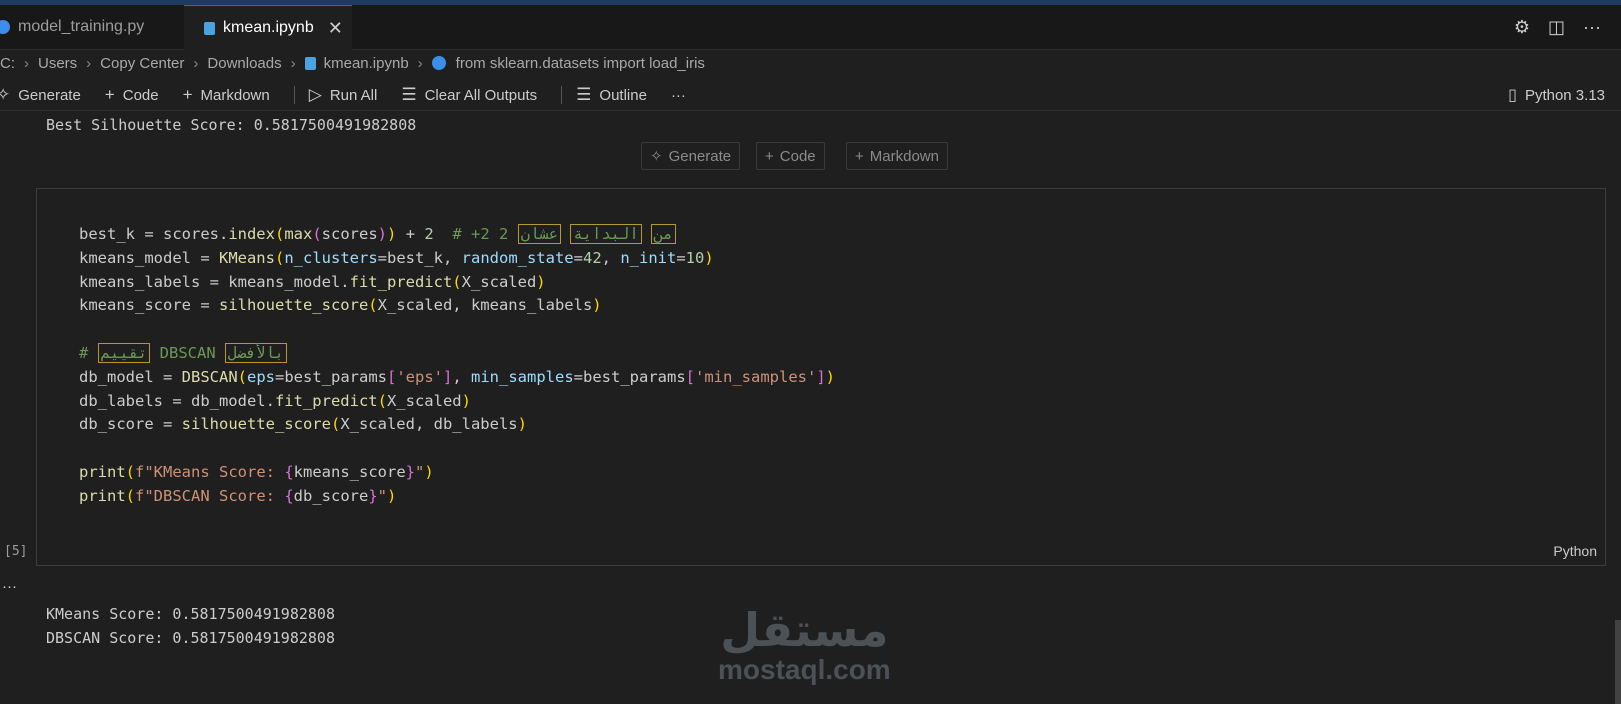 The image size is (1621, 704). What do you see at coordinates (1575, 551) in the screenshot?
I see `cell-language-label: Python` at bounding box center [1575, 551].